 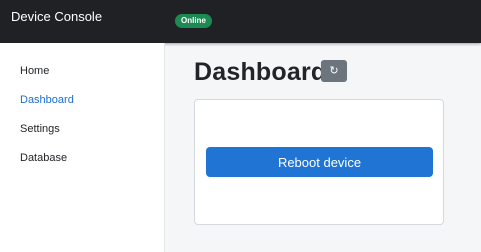 What do you see at coordinates (40, 129) in the screenshot?
I see `sidebar-item-settings: Settings` at bounding box center [40, 129].